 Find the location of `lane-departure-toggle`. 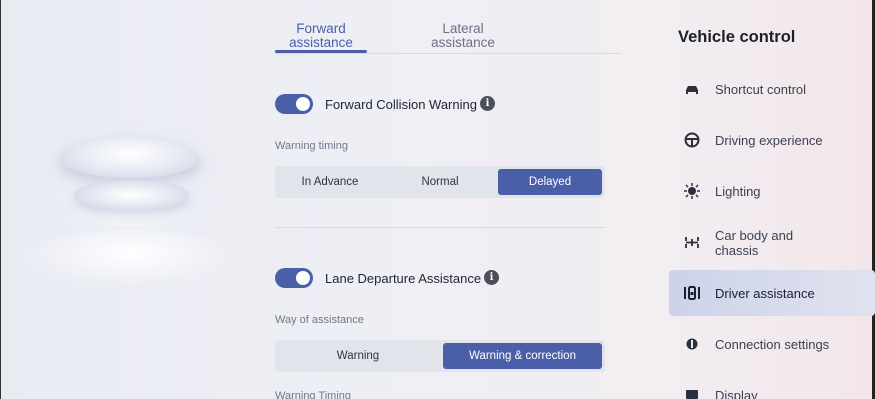

lane-departure-toggle is located at coordinates (294, 278).